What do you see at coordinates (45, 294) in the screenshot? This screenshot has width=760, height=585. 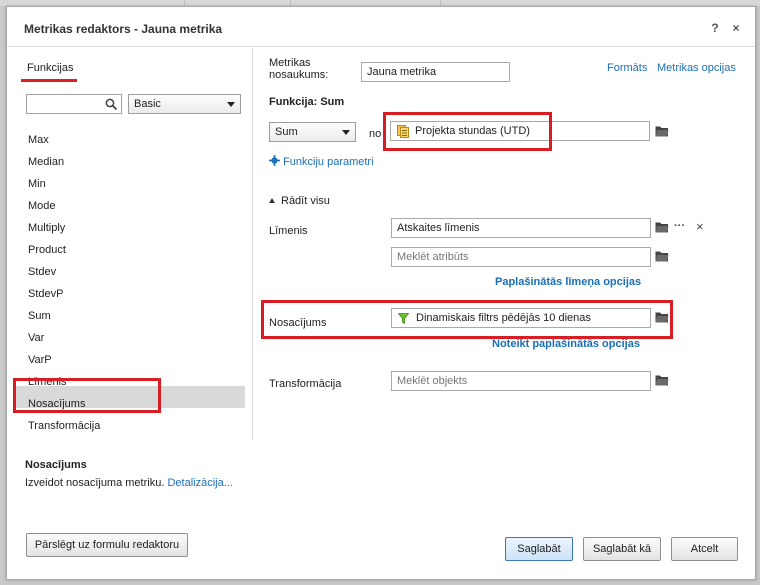 I see `function-item-stdevp: StdevP` at bounding box center [45, 294].